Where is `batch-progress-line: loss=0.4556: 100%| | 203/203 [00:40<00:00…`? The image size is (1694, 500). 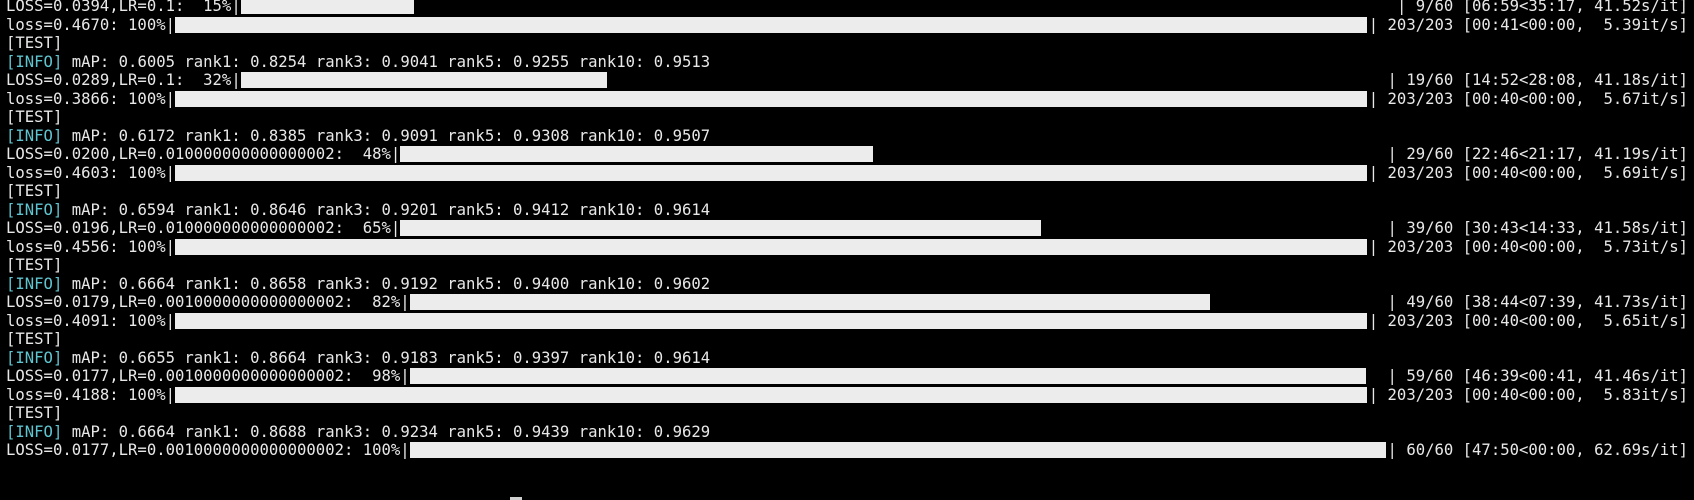
batch-progress-line: loss=0.4556: 100%| | 203/203 [00:40<00:00… is located at coordinates (847, 247).